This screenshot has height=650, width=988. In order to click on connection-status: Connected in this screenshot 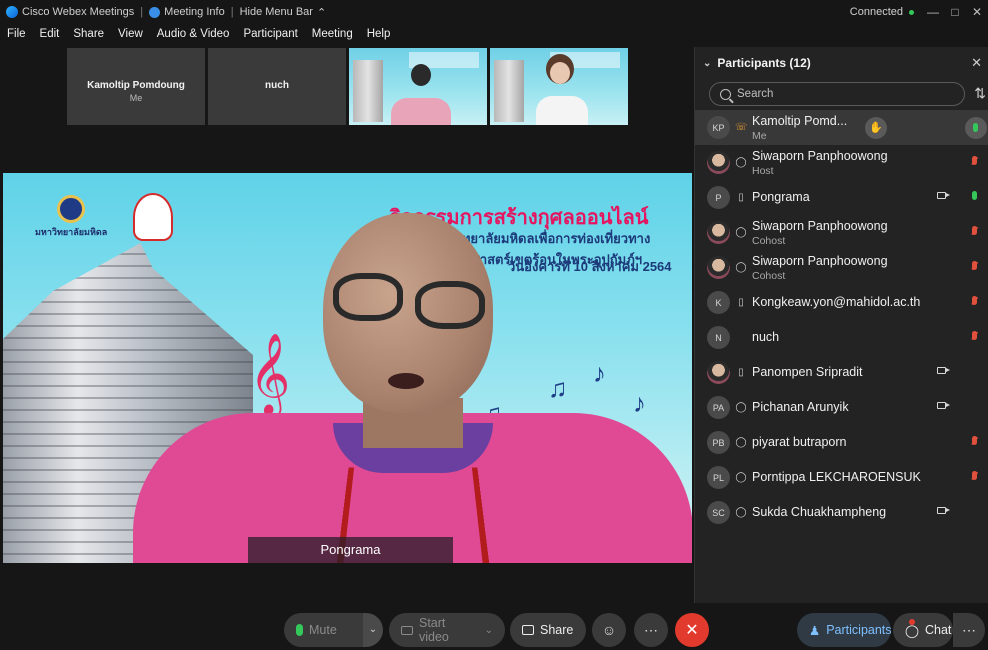, I will do `click(882, 12)`.